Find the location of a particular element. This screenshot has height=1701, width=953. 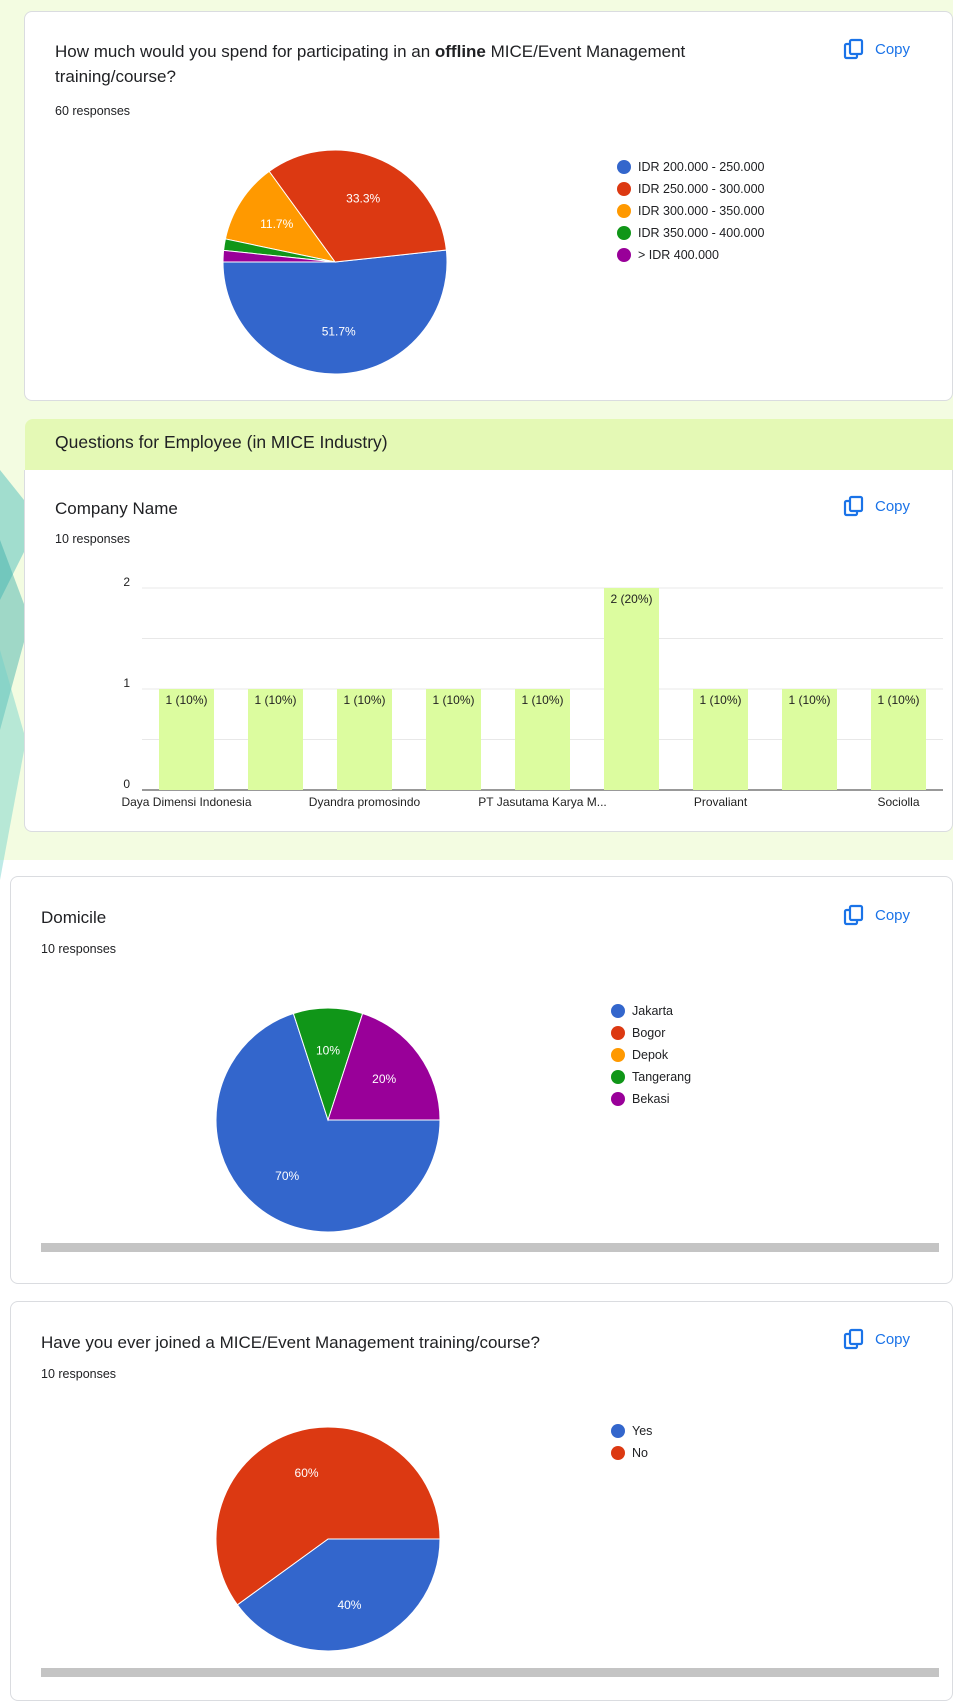

question-title: Company Name is located at coordinates (116, 508).